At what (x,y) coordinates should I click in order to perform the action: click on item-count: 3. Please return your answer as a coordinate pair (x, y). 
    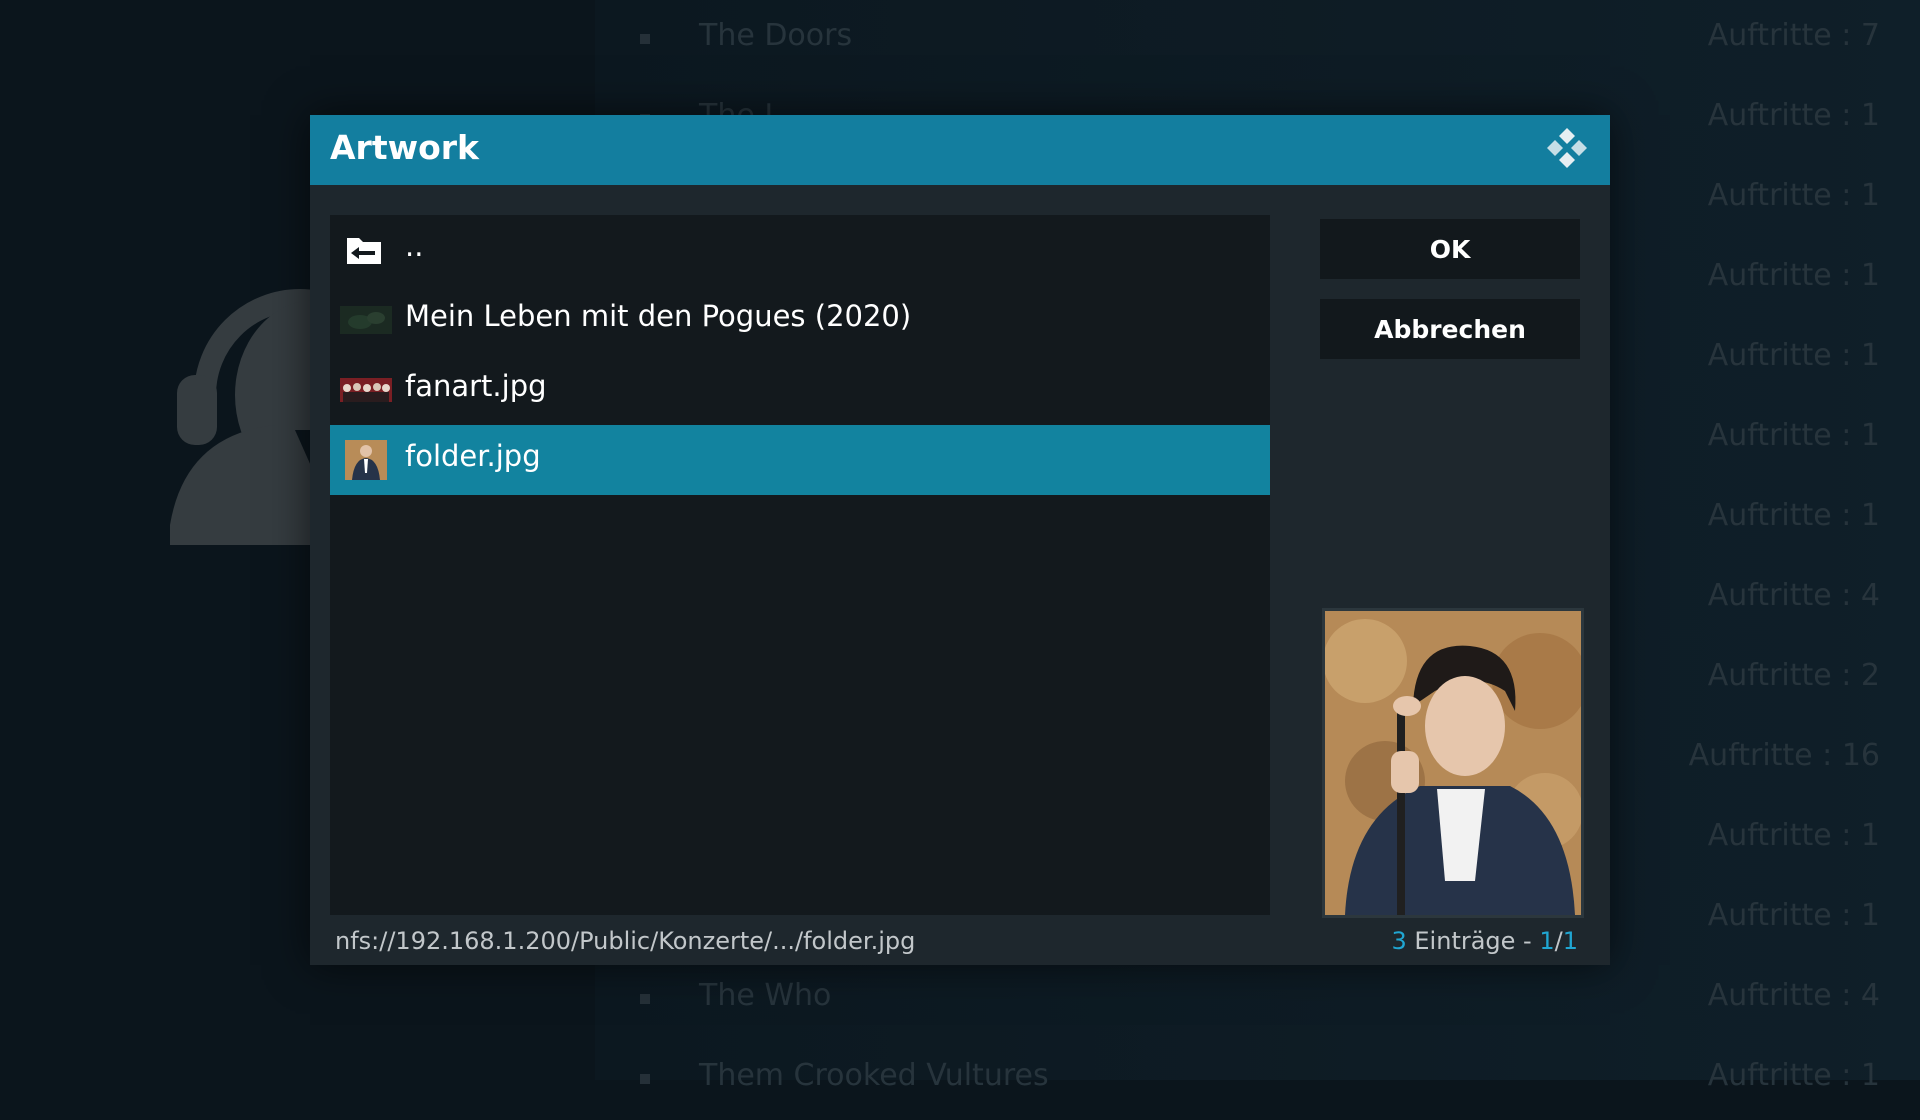
    Looking at the image, I should click on (1399, 941).